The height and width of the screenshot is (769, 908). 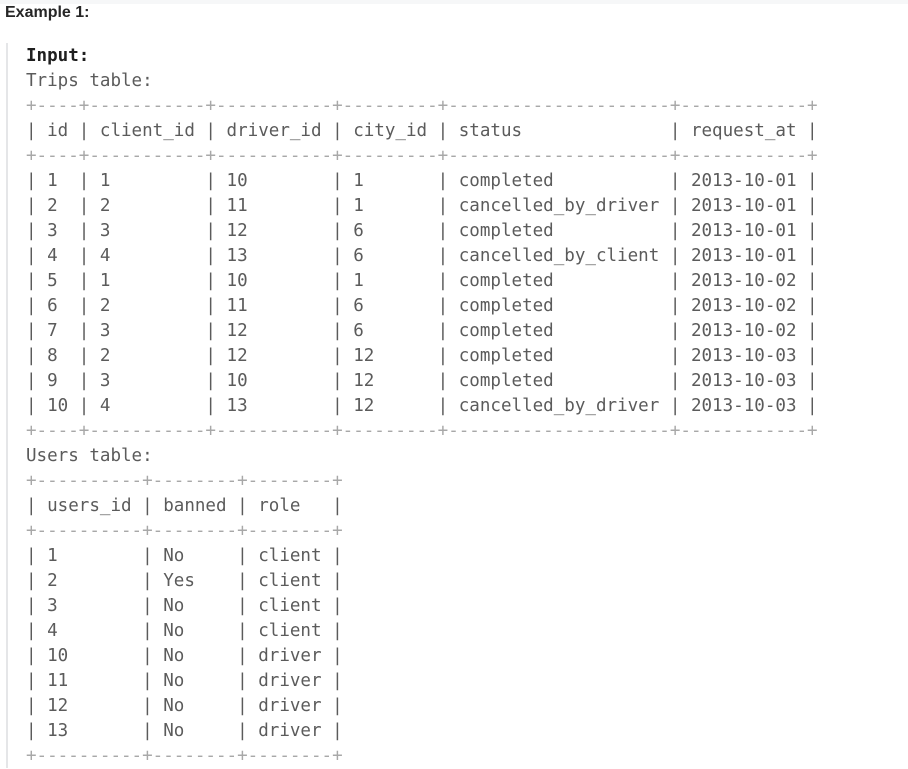 What do you see at coordinates (89, 81) in the screenshot?
I see `trips-table-title: Trips table:` at bounding box center [89, 81].